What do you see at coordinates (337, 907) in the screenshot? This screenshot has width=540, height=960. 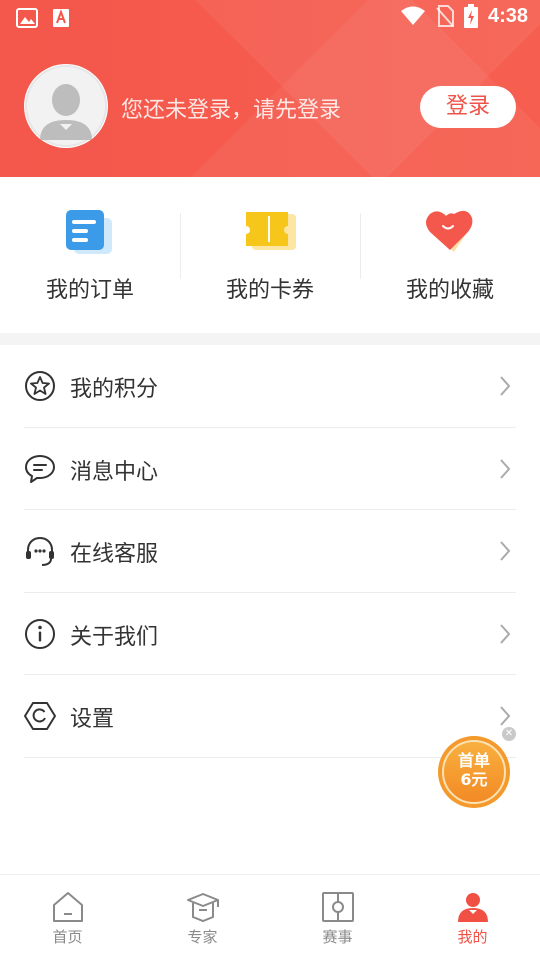 I see `field-icon` at bounding box center [337, 907].